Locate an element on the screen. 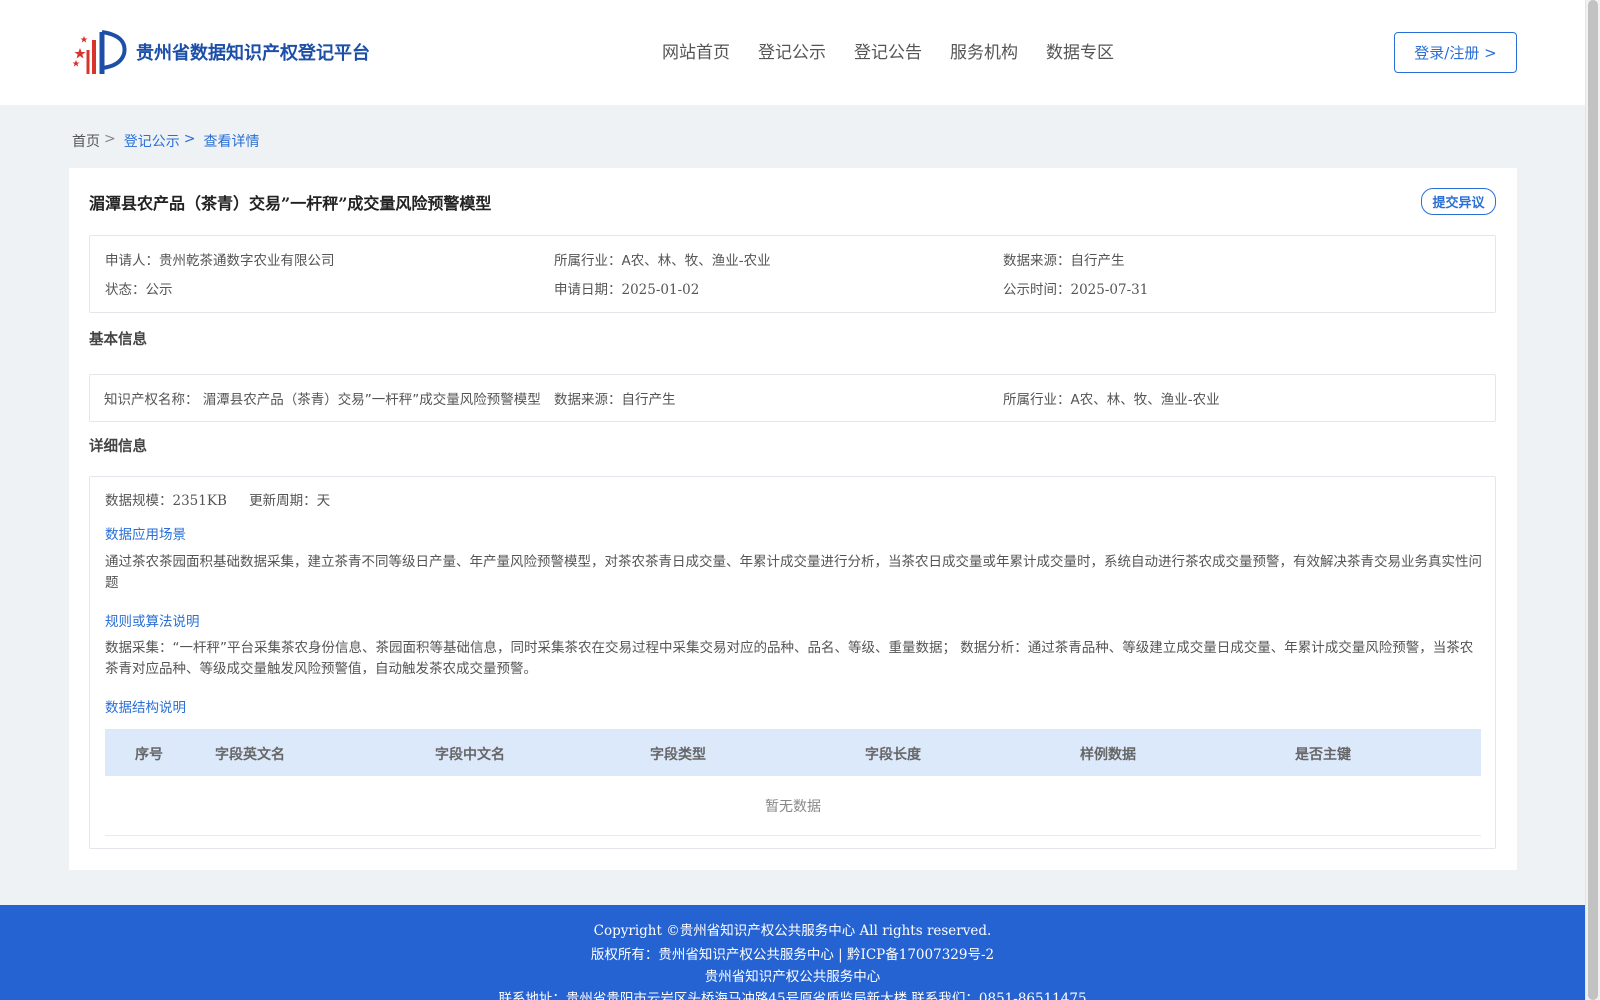 The image size is (1600, 1000). nav-item-data-zone: 数据专区 is located at coordinates (1080, 50).